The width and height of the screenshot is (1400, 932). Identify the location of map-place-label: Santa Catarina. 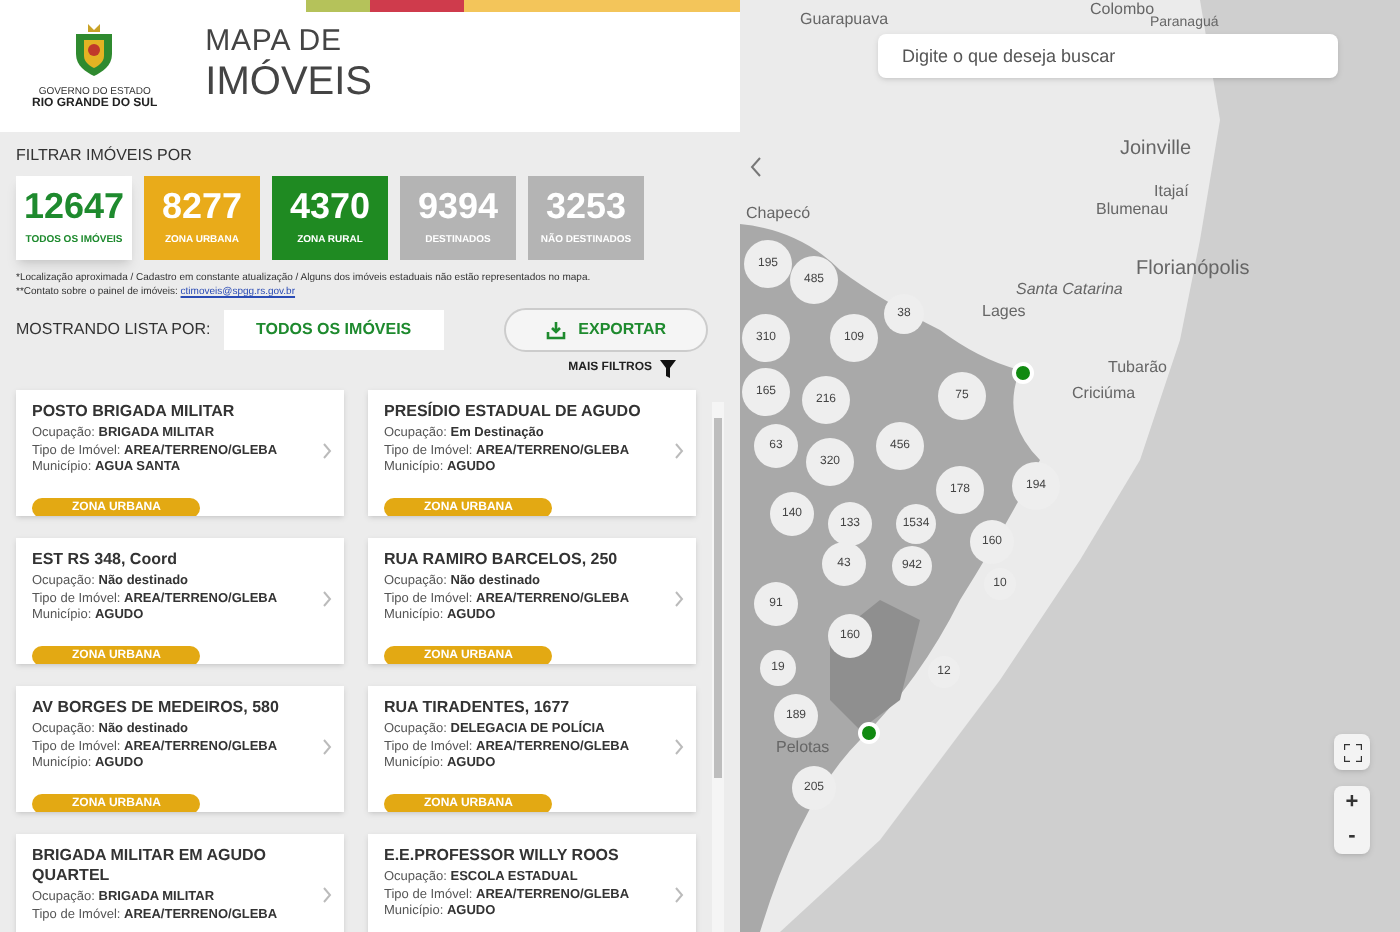
(1069, 290).